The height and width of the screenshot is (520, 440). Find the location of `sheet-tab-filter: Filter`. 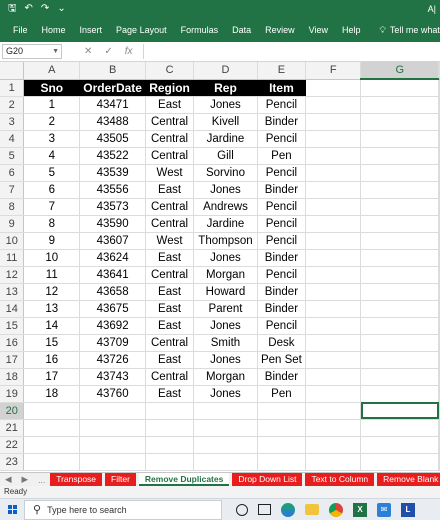

sheet-tab-filter: Filter is located at coordinates (120, 479).